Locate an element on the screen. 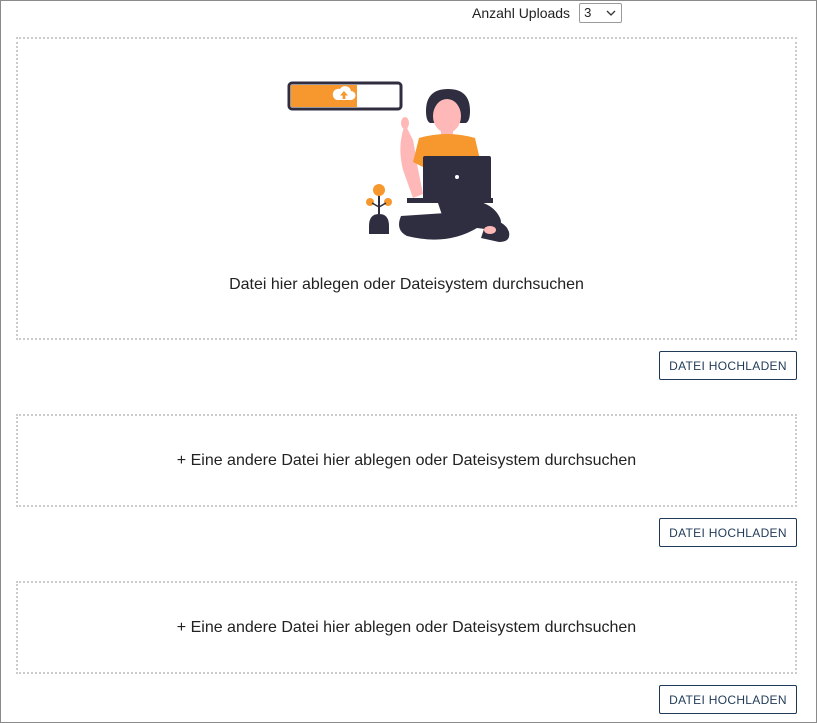 Image resolution: width=817 pixels, height=723 pixels. uploads-count-value: 3 is located at coordinates (588, 12).